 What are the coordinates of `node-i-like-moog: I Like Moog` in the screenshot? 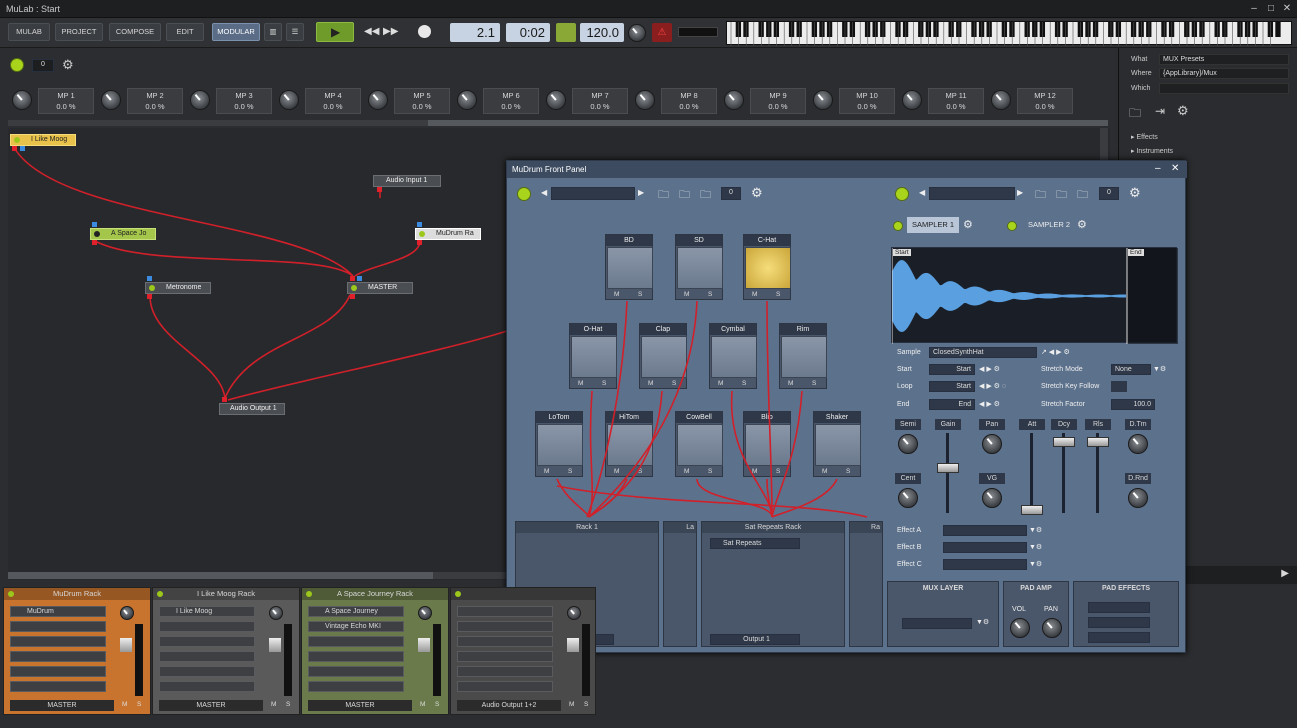 It's located at (43, 140).